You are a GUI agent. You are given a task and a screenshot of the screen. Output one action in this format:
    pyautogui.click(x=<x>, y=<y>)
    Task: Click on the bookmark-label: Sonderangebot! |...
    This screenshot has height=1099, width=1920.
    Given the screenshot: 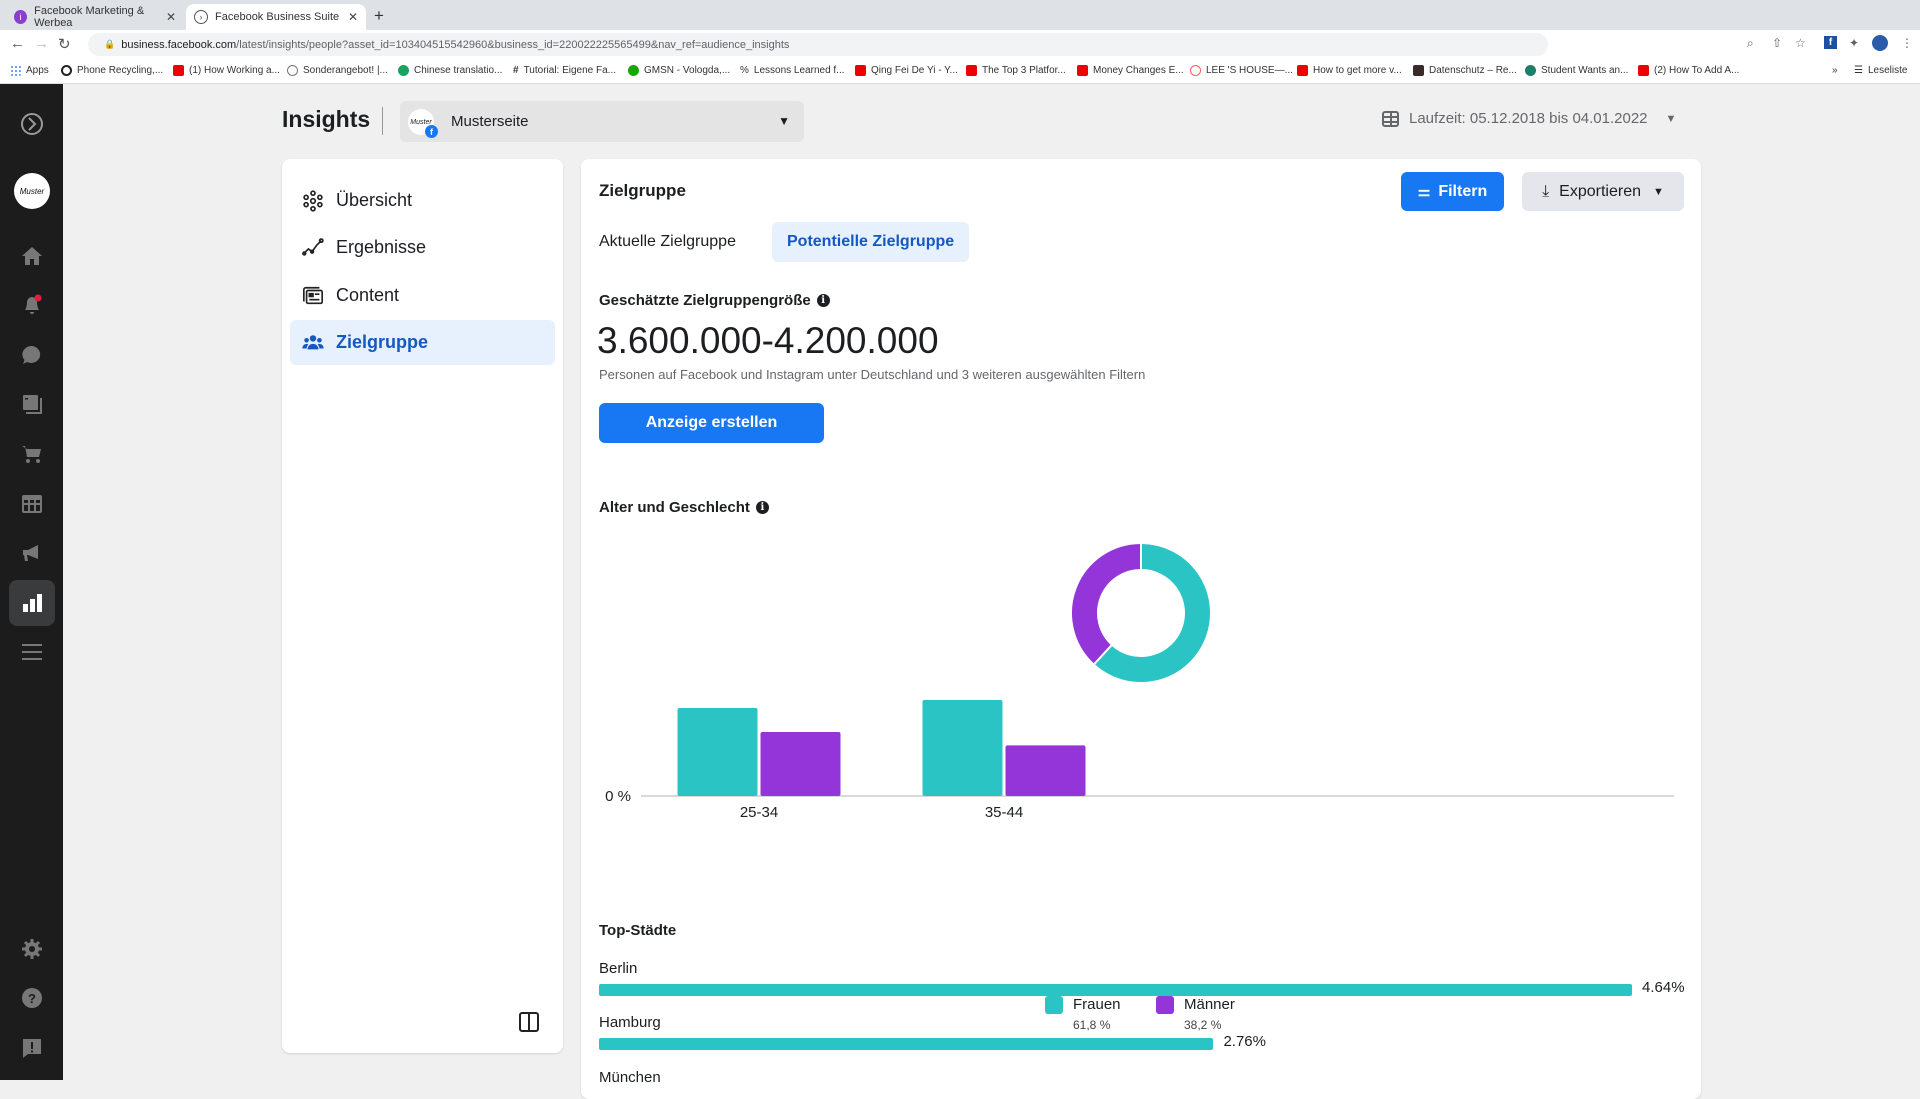 What is the action you would take?
    pyautogui.click(x=345, y=70)
    